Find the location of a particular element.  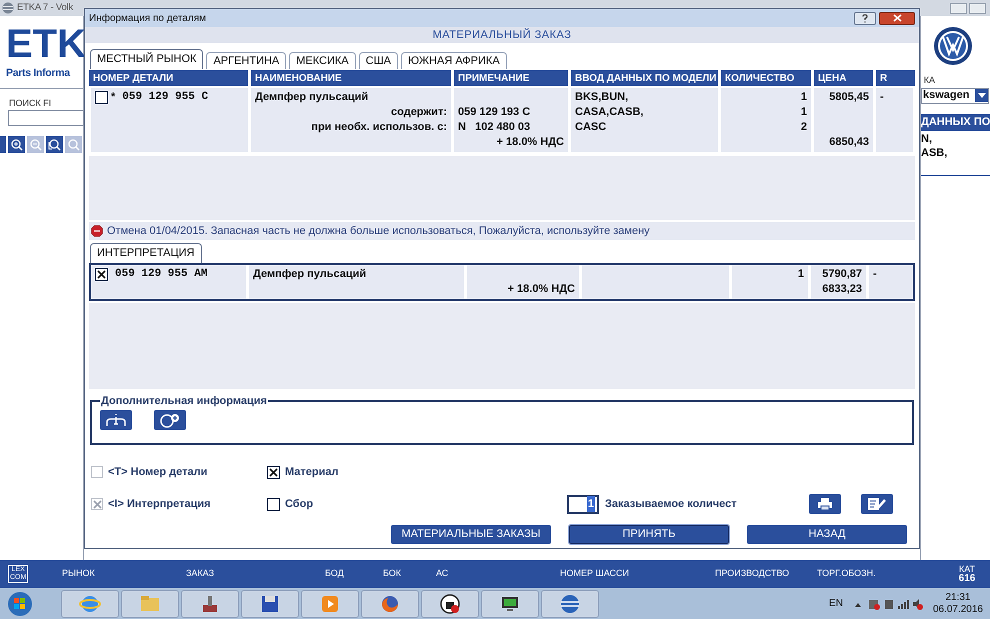

option-label: Материал is located at coordinates (312, 472).